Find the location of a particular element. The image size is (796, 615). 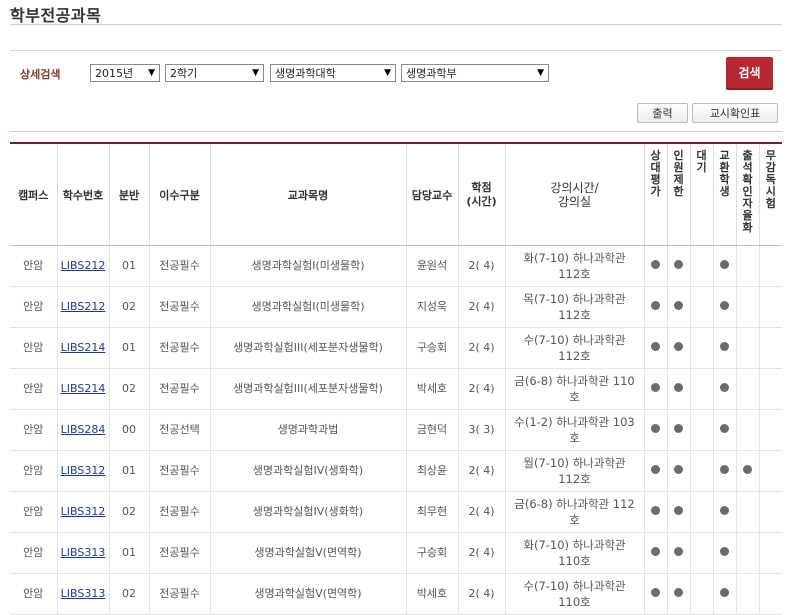

cell-professor: 금현덕 is located at coordinates (432, 430).